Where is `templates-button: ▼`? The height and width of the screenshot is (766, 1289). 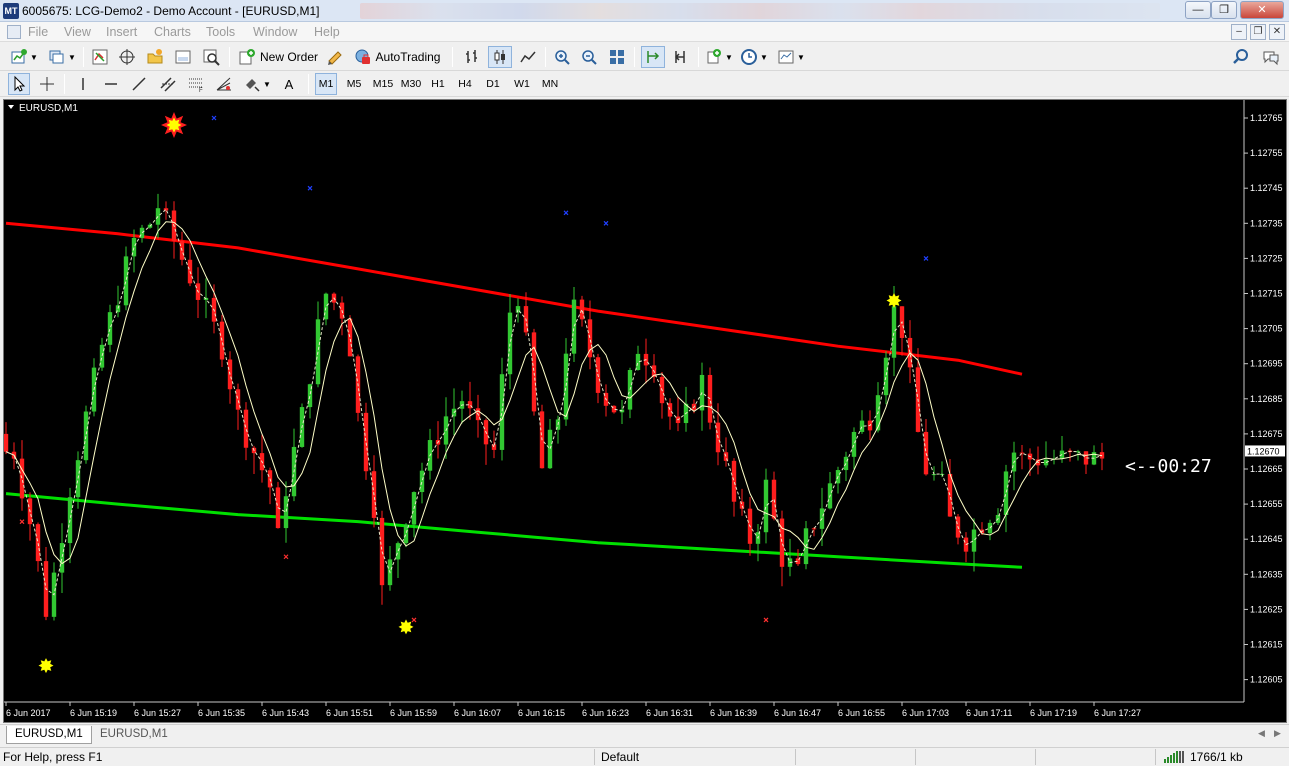
templates-button: ▼ is located at coordinates (791, 57).